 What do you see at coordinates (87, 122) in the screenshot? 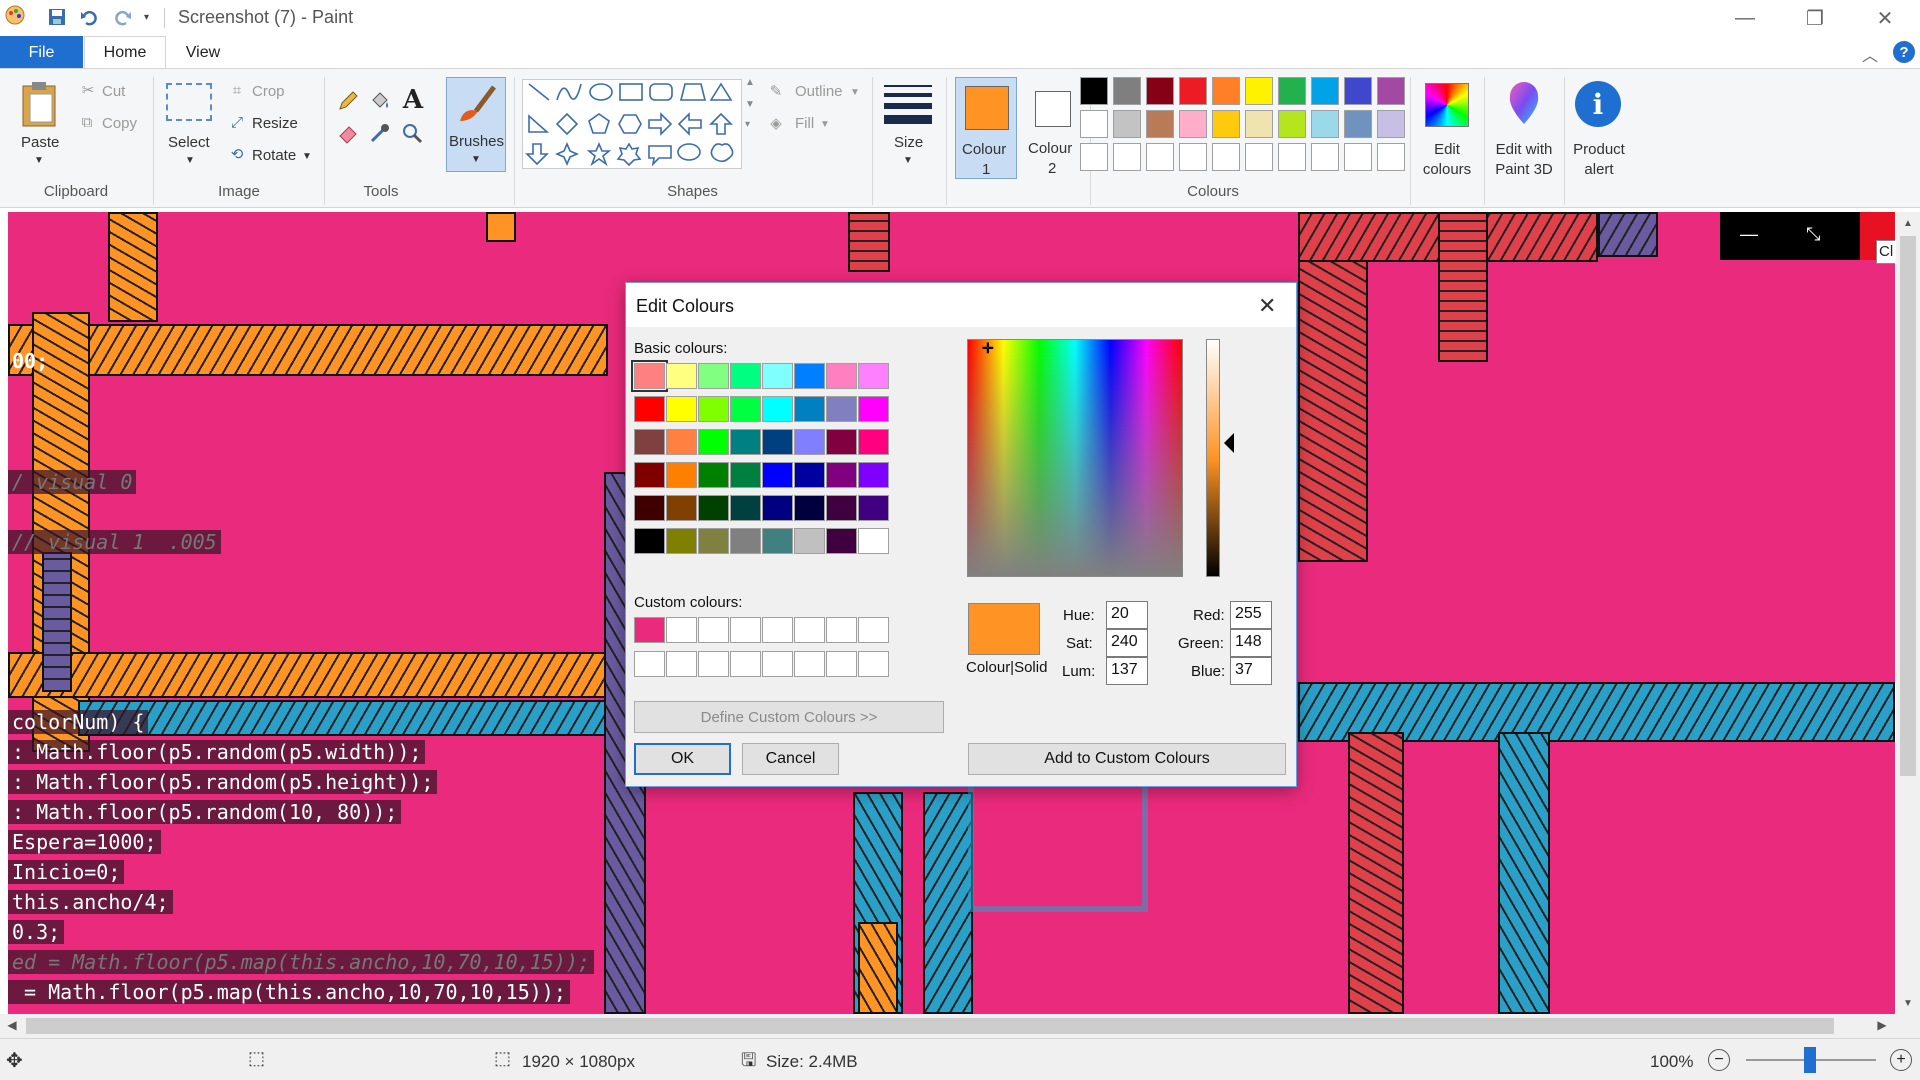
I see `copy-icon: ⧉` at bounding box center [87, 122].